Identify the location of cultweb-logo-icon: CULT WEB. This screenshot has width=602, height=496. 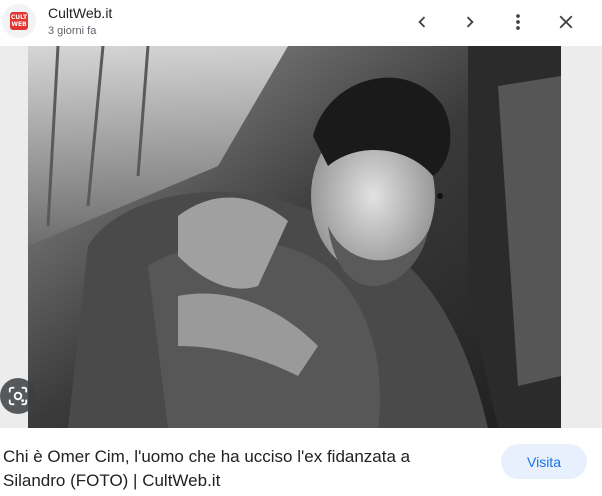
(19, 21).